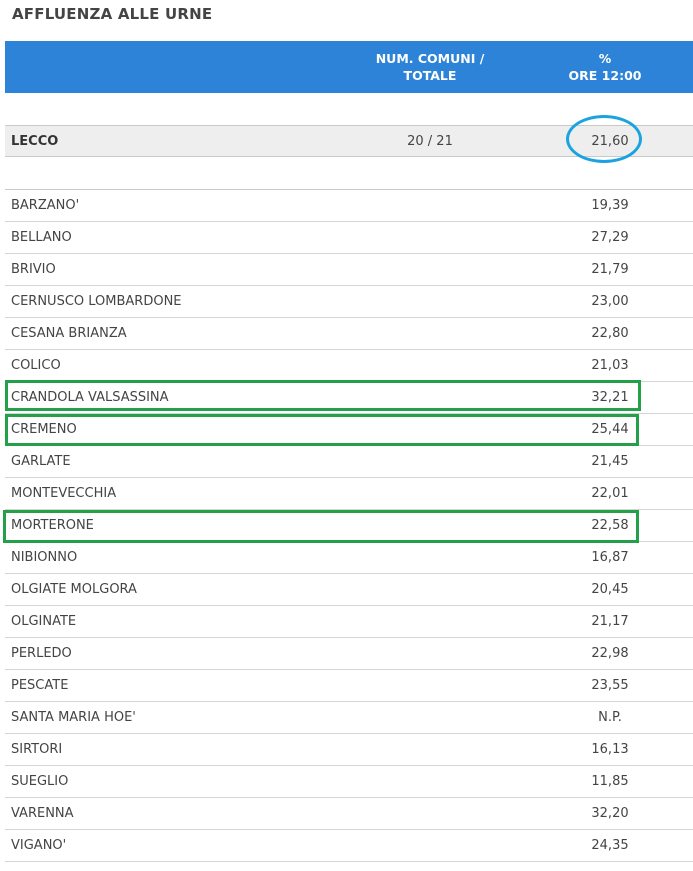 The height and width of the screenshot is (871, 693). Describe the element at coordinates (349, 270) in the screenshot. I see `table-row: BRIVIO 21,79` at that location.